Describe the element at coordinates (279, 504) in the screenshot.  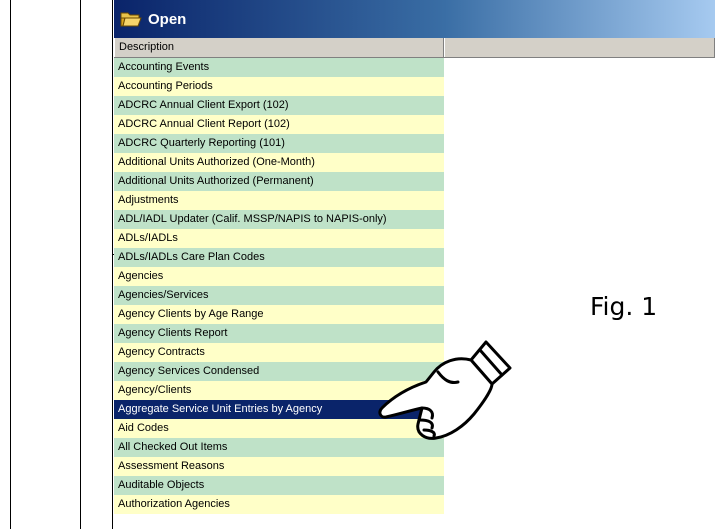
I see `list-item: Authorization Agencies` at that location.